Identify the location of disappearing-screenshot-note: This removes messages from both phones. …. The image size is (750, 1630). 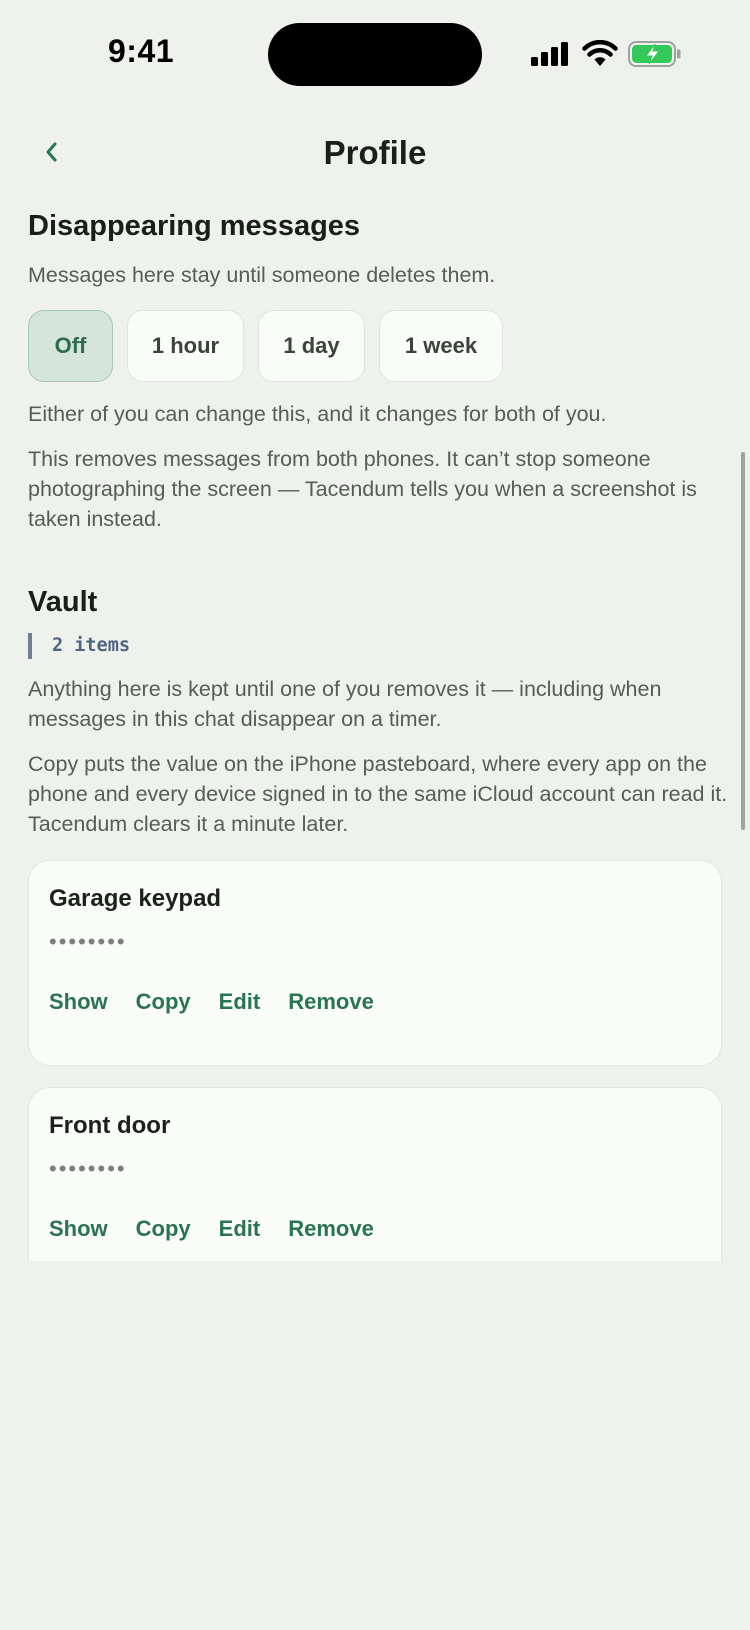
(362, 489).